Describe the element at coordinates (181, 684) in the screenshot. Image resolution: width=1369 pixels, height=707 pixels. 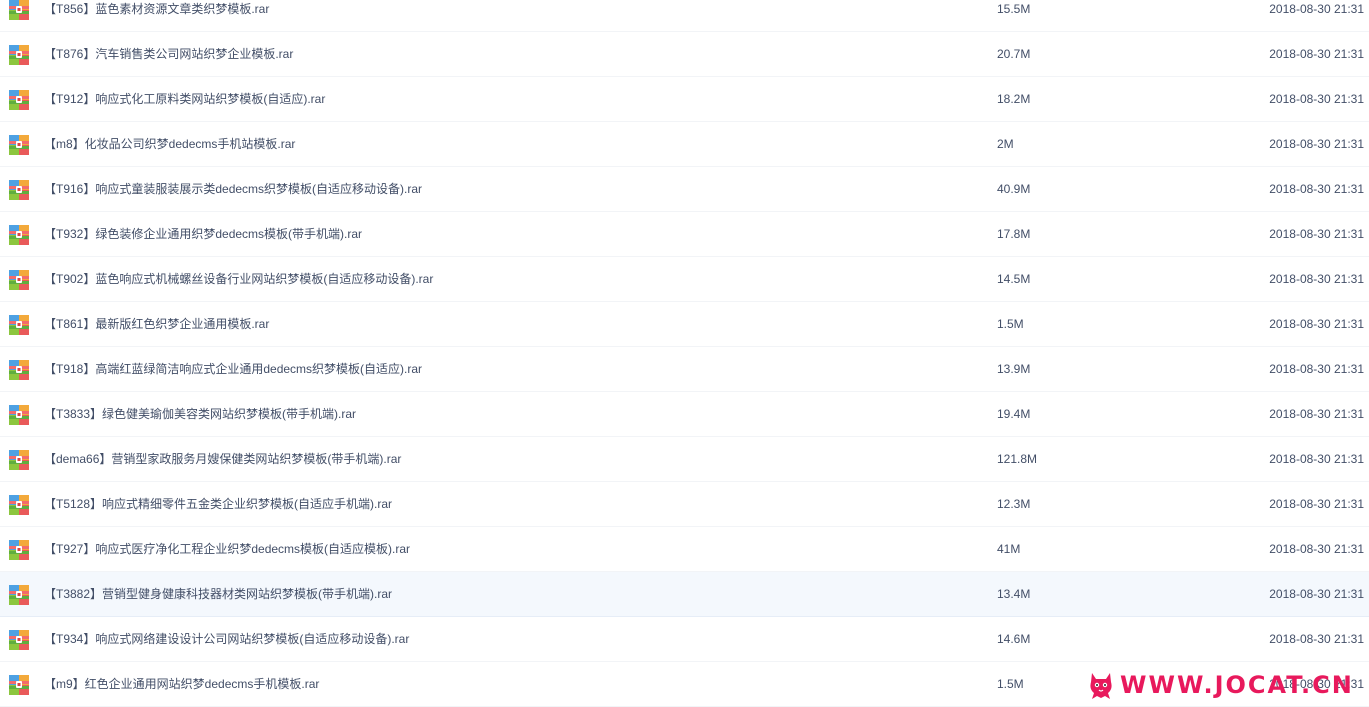
I see `file-name-link: 【m9】红色企业通用网站织梦dedecms手机模板.rar` at that location.